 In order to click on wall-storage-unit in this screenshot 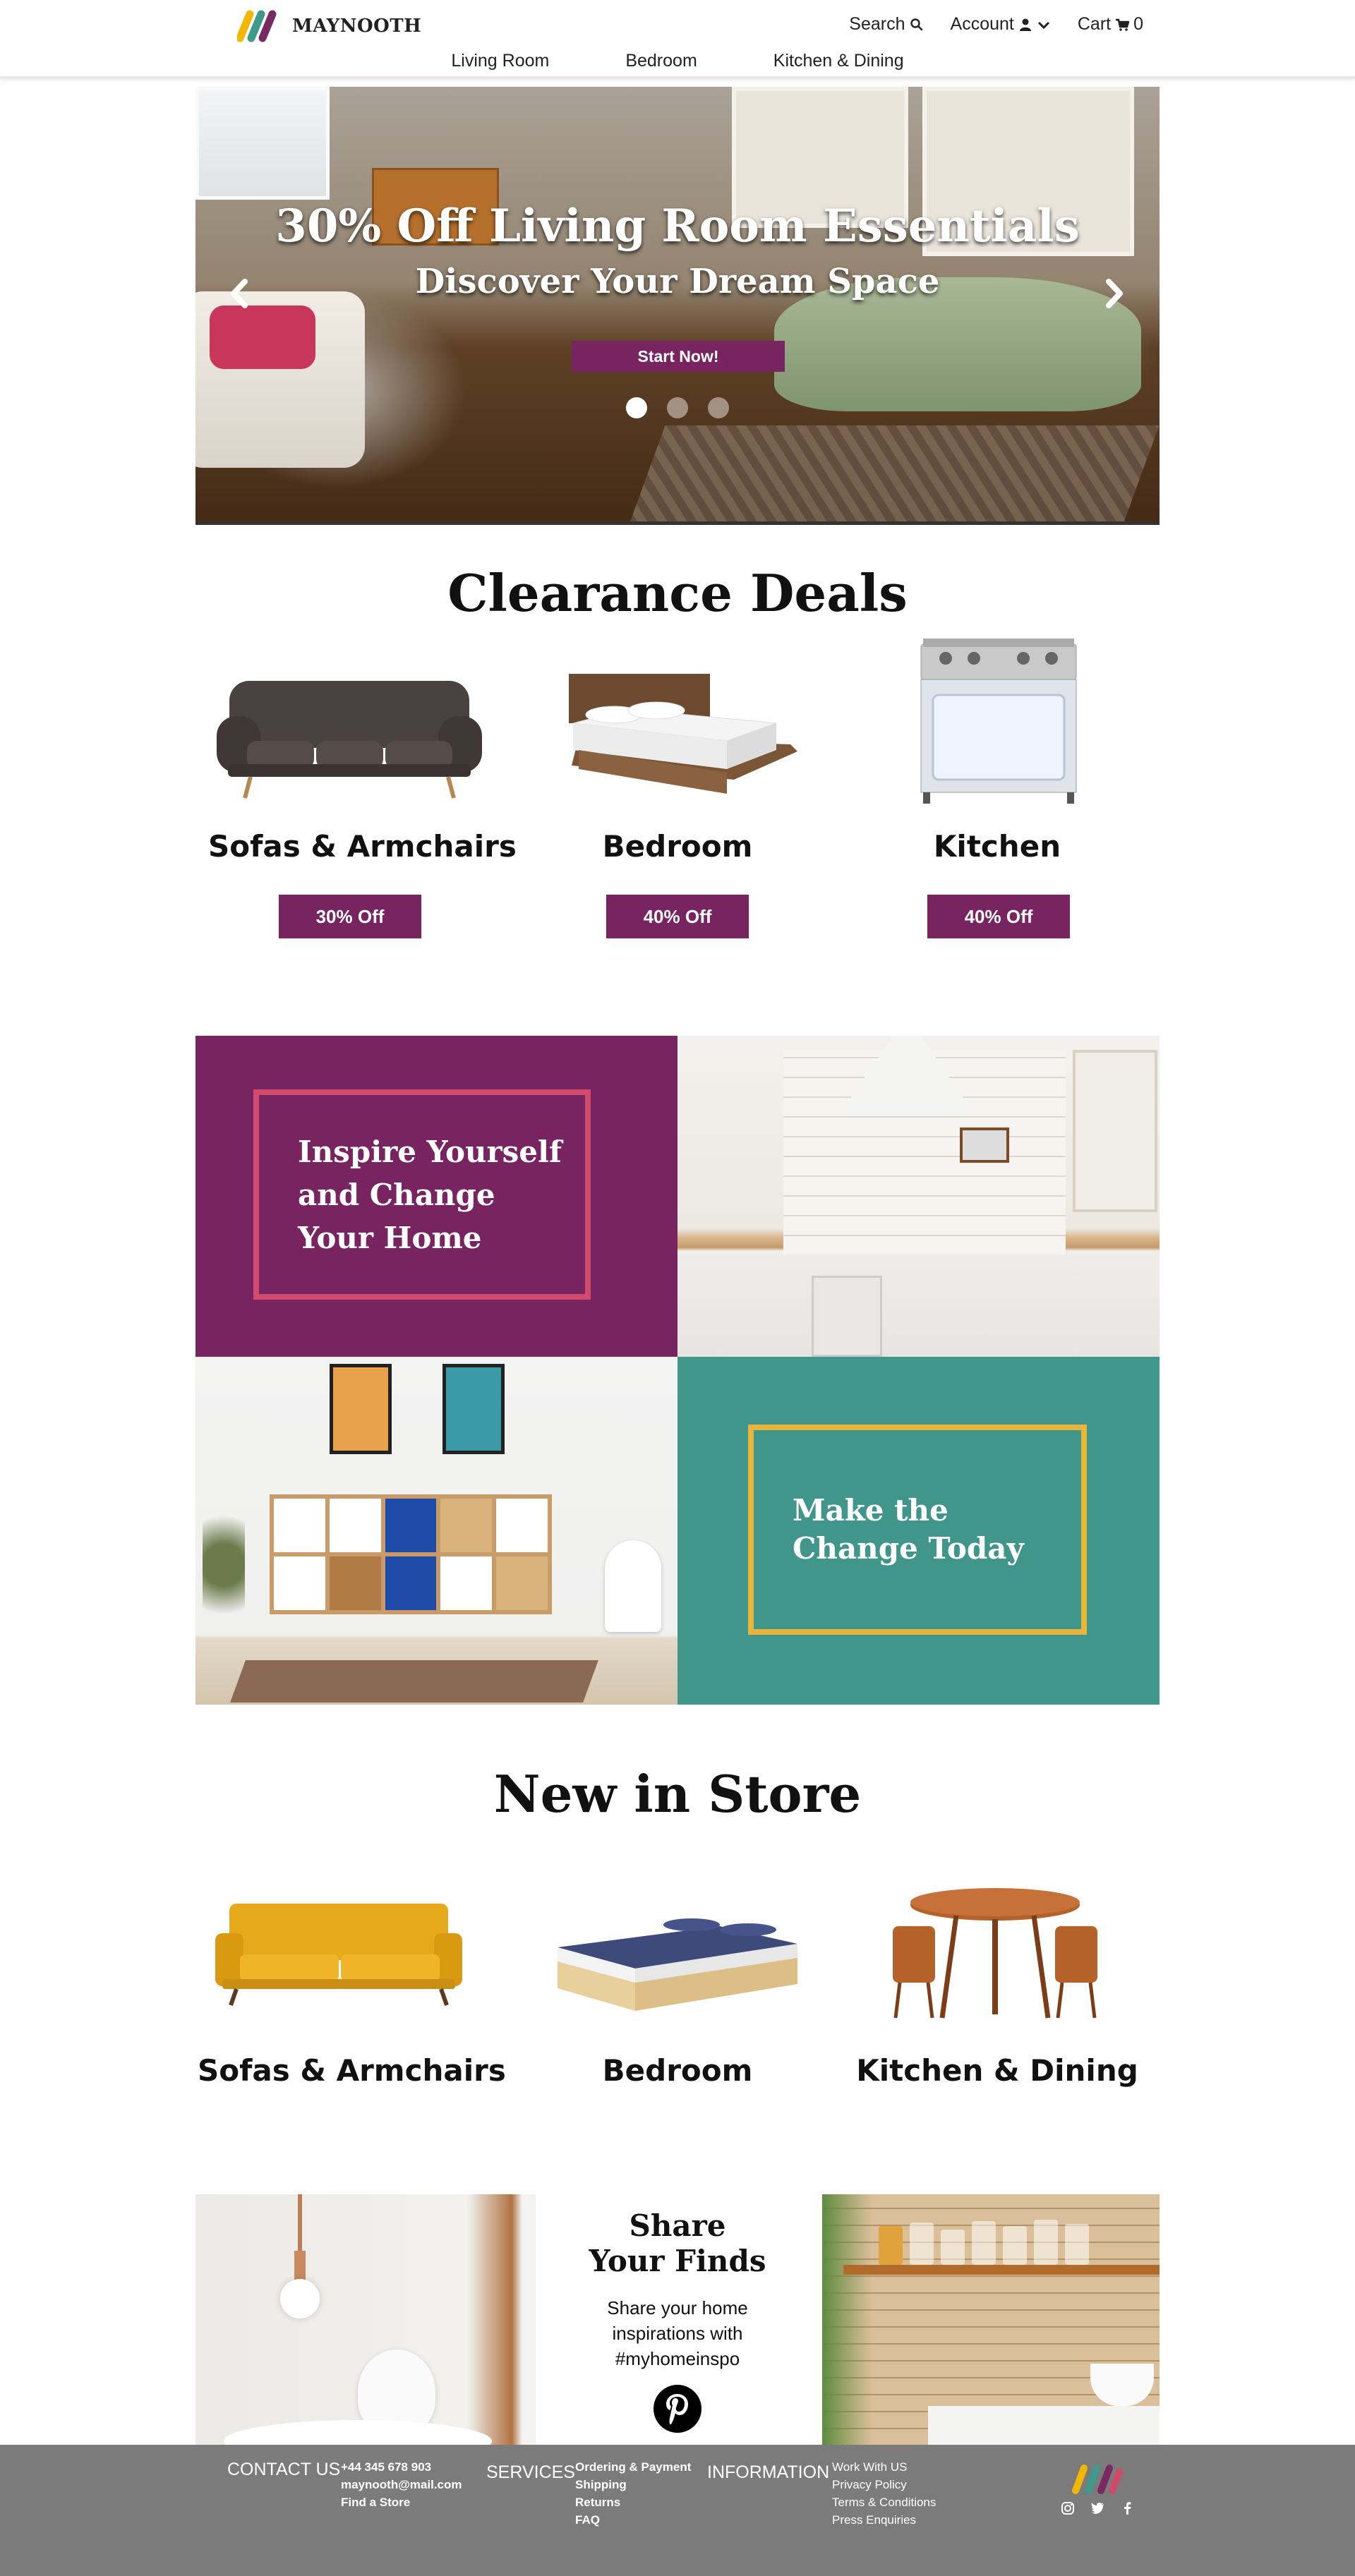, I will do `click(411, 1554)`.